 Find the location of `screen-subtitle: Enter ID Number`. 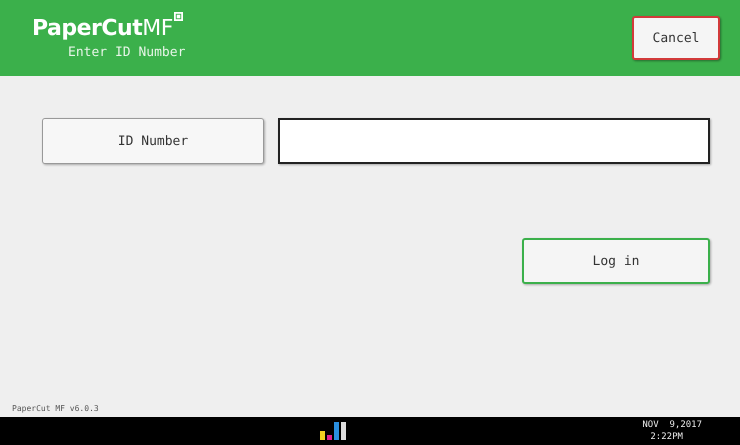

screen-subtitle: Enter ID Number is located at coordinates (127, 52).